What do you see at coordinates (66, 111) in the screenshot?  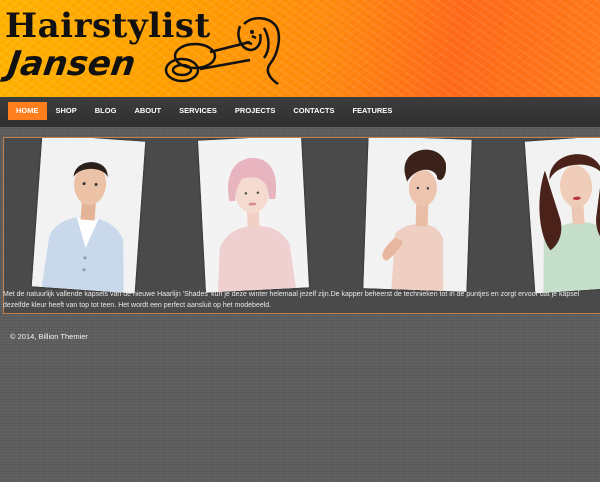 I see `nav-item-shop: SHOP` at bounding box center [66, 111].